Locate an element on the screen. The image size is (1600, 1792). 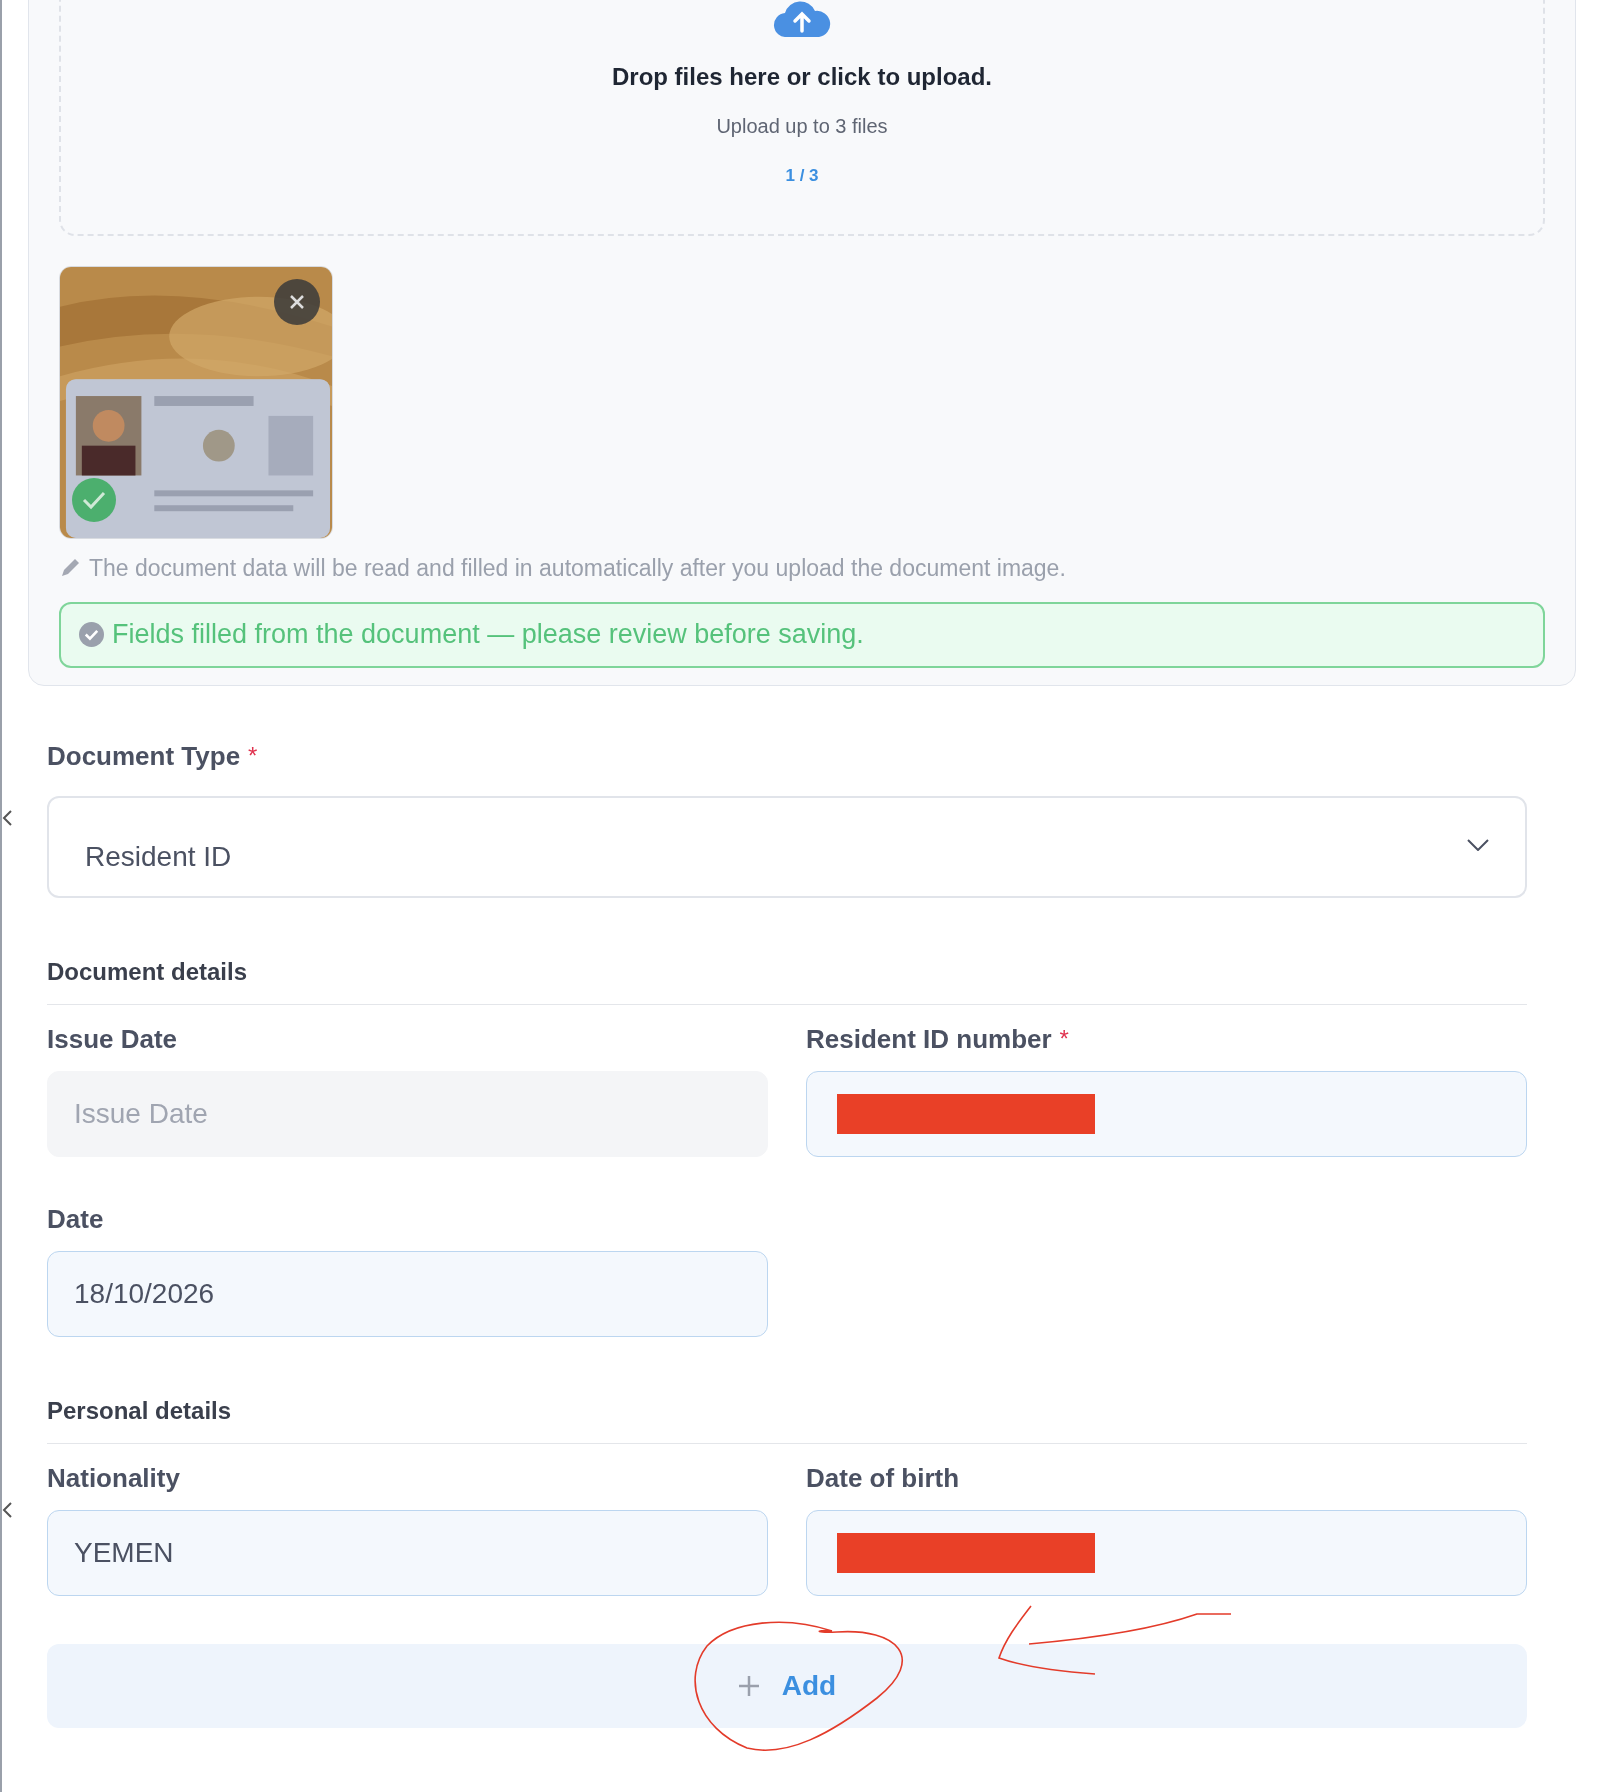
document-type-select: Resident ID is located at coordinates (787, 847).